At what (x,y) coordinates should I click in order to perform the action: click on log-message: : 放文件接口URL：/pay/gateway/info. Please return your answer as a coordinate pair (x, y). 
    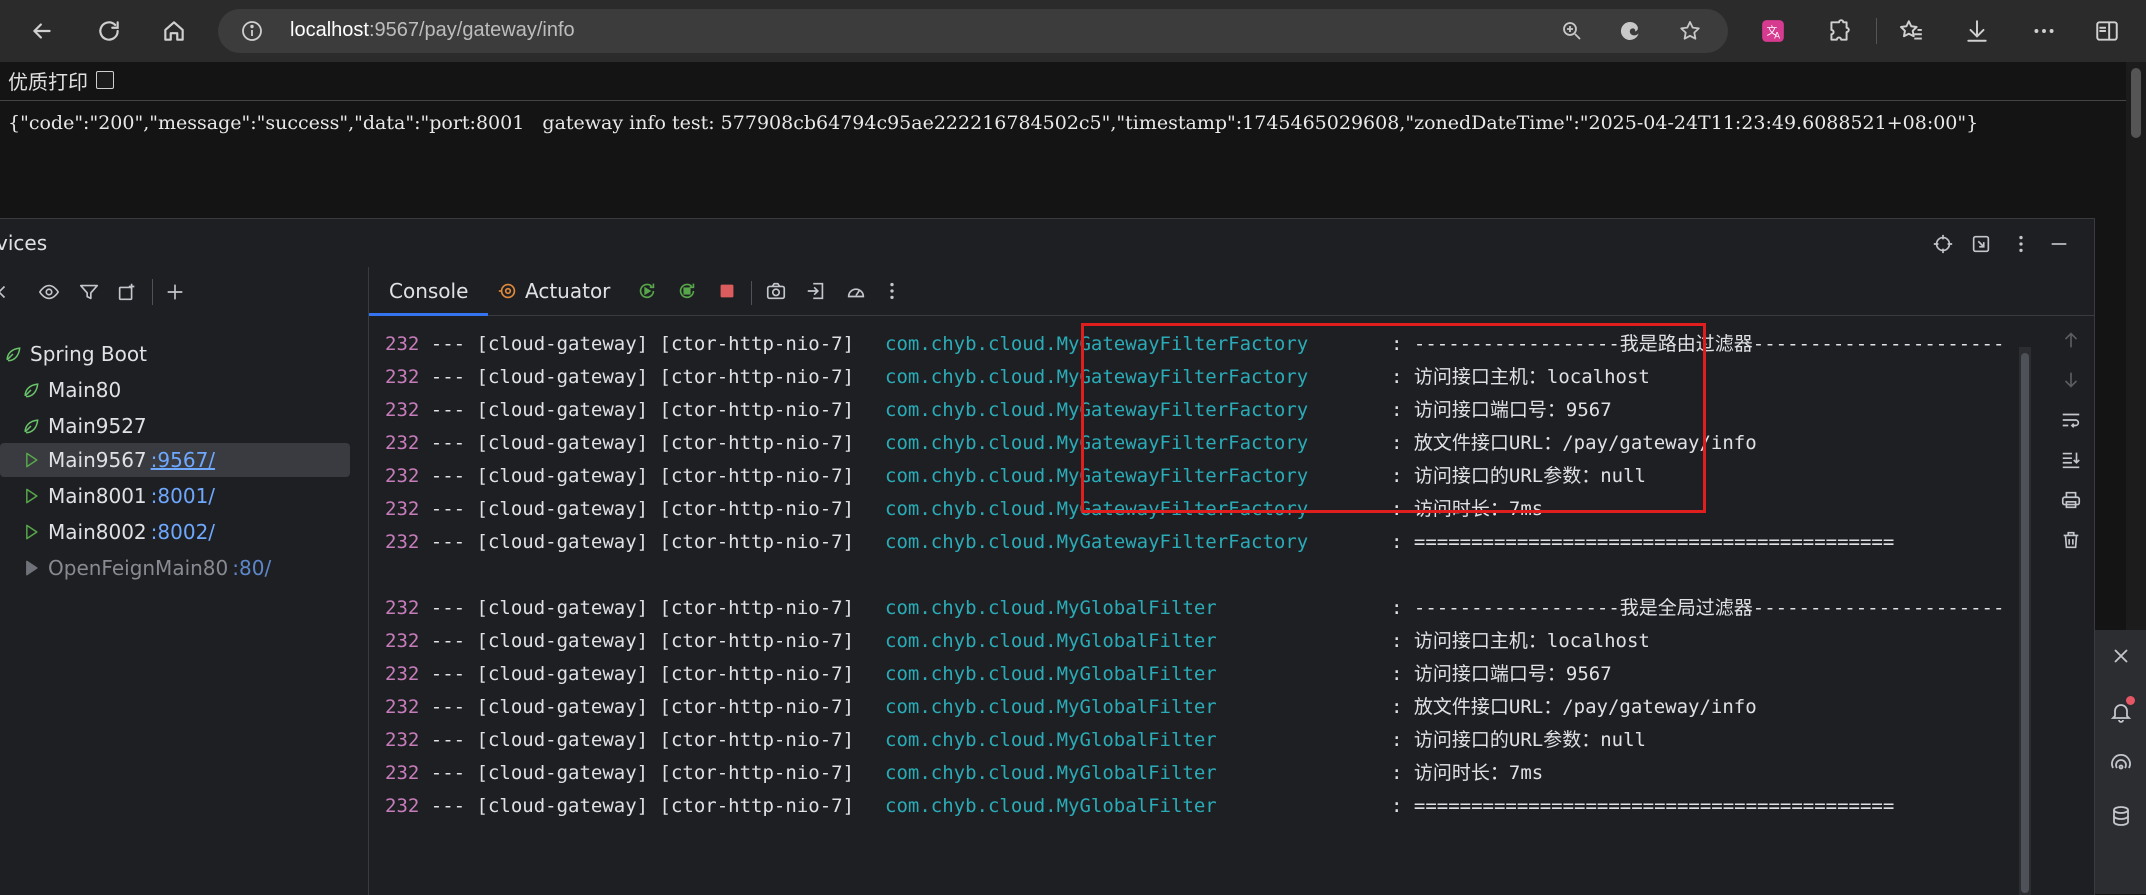
    Looking at the image, I should click on (1574, 443).